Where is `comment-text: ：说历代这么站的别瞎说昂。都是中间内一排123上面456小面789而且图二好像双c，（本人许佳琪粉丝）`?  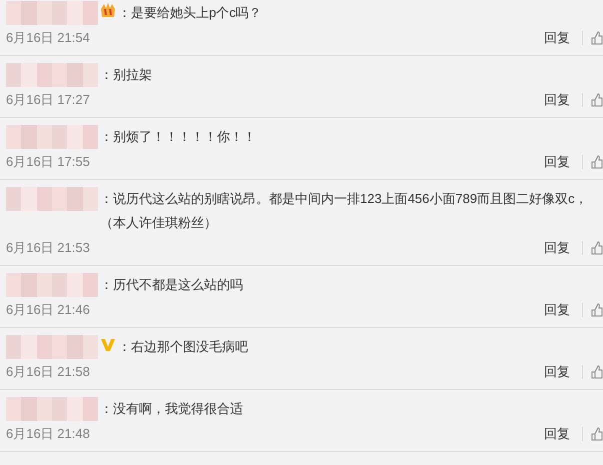
comment-text: ：说历代这么站的别瞎说昂。都是中间内一排123上面456小面789而且图二好像双c，（本人许佳琪粉丝） is located at coordinates (344, 211).